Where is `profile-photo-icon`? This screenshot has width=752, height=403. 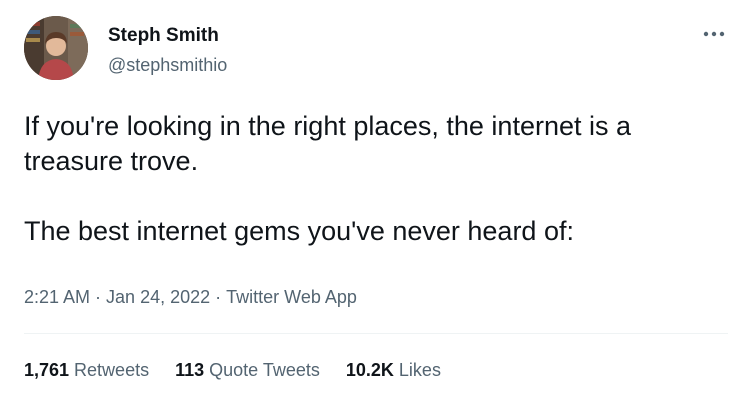 profile-photo-icon is located at coordinates (56, 48).